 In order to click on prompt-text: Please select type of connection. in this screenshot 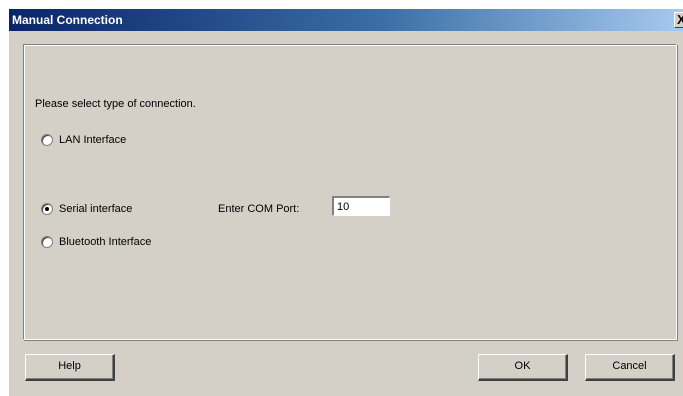, I will do `click(115, 104)`.